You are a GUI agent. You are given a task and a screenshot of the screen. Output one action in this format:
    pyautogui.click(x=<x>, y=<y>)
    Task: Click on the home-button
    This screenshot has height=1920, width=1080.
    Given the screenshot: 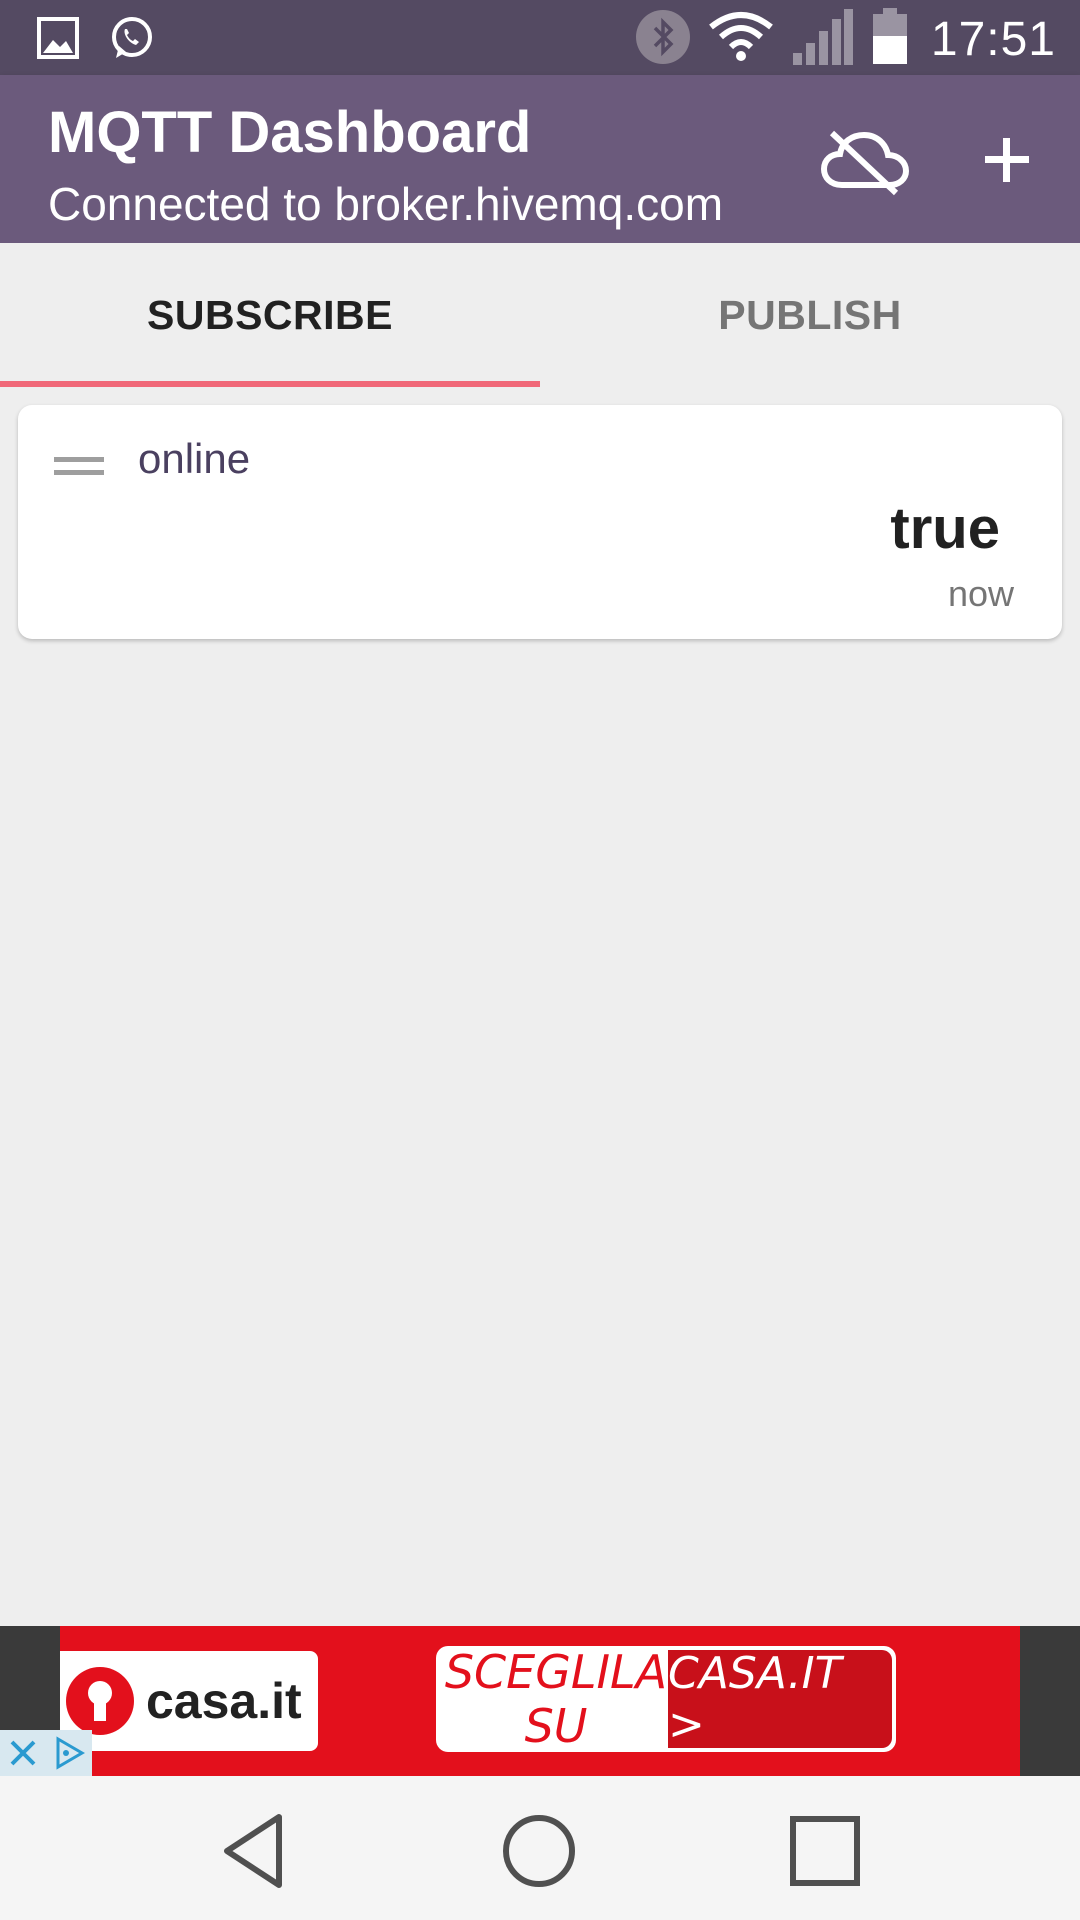 What is the action you would take?
    pyautogui.click(x=539, y=1851)
    